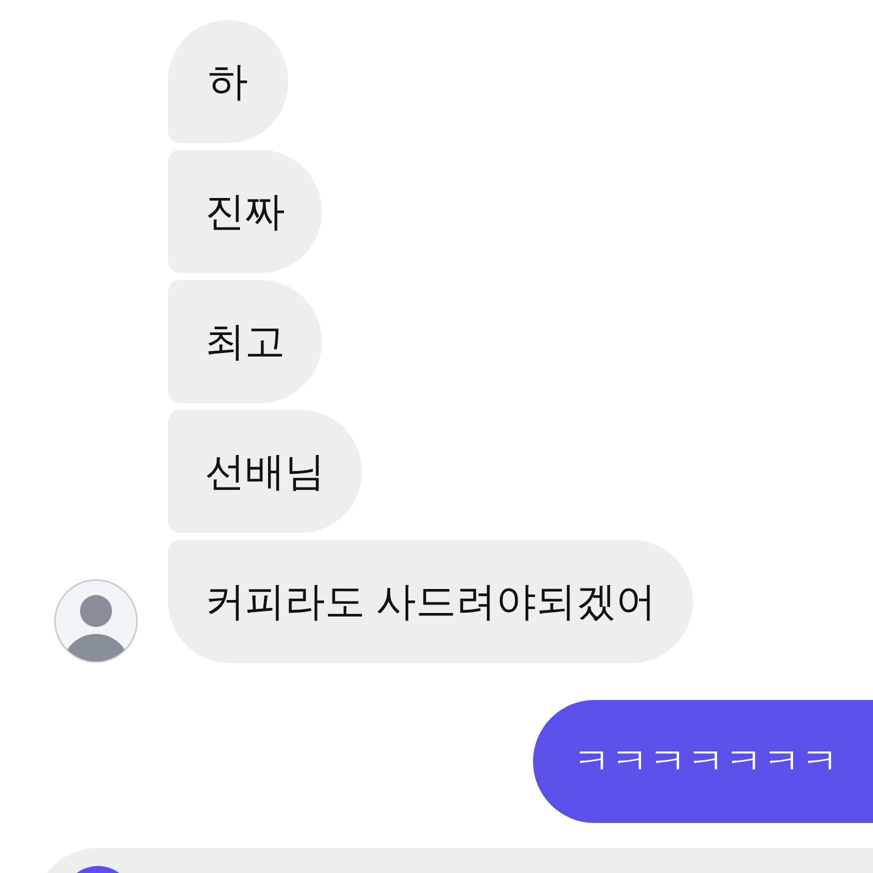 The image size is (873, 873). What do you see at coordinates (228, 81) in the screenshot?
I see `message-bubble: 하` at bounding box center [228, 81].